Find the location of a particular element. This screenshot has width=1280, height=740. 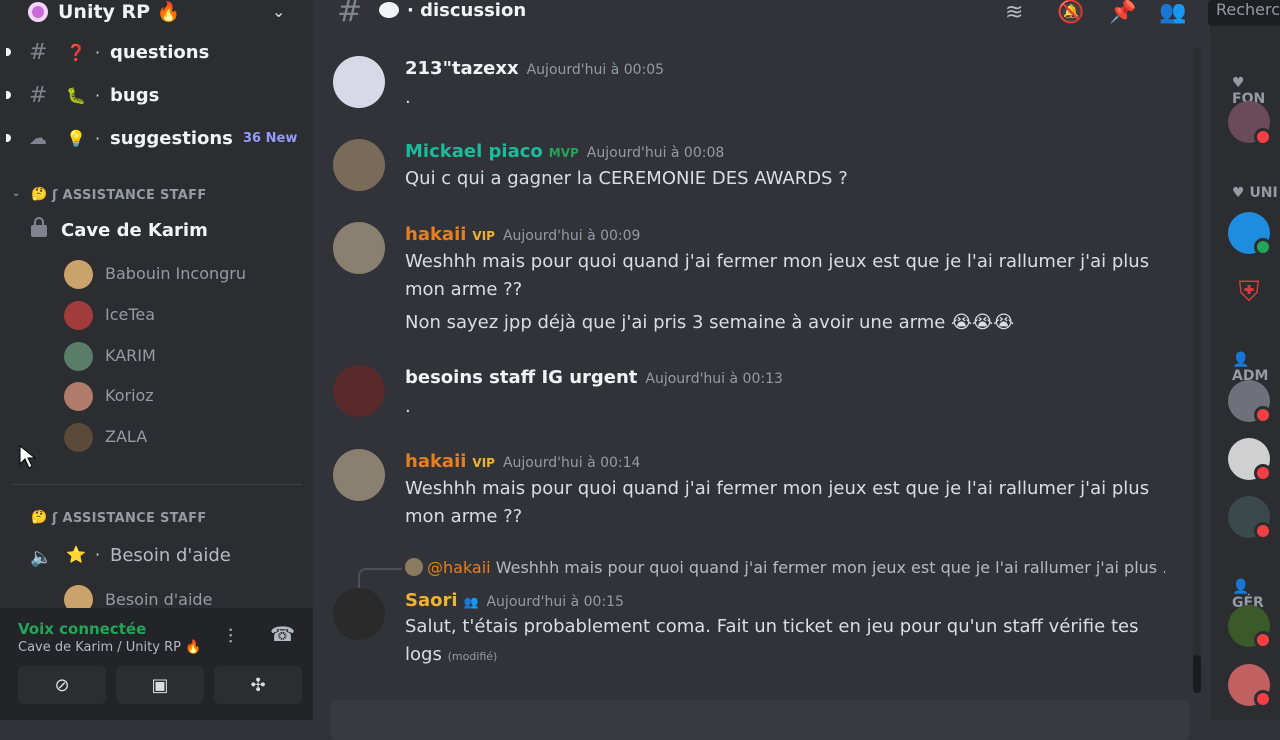

voice-member: KARIM is located at coordinates (156, 357).